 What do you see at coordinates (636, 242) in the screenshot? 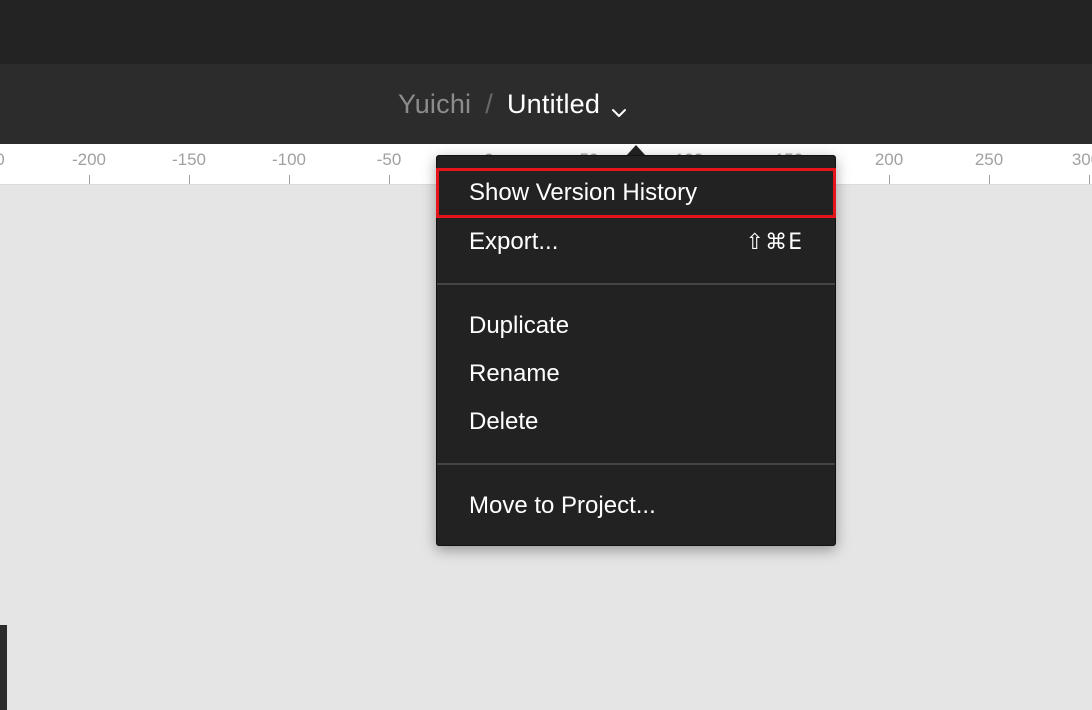
I see `menu-item-export: Export... ⇧⌘E` at bounding box center [636, 242].